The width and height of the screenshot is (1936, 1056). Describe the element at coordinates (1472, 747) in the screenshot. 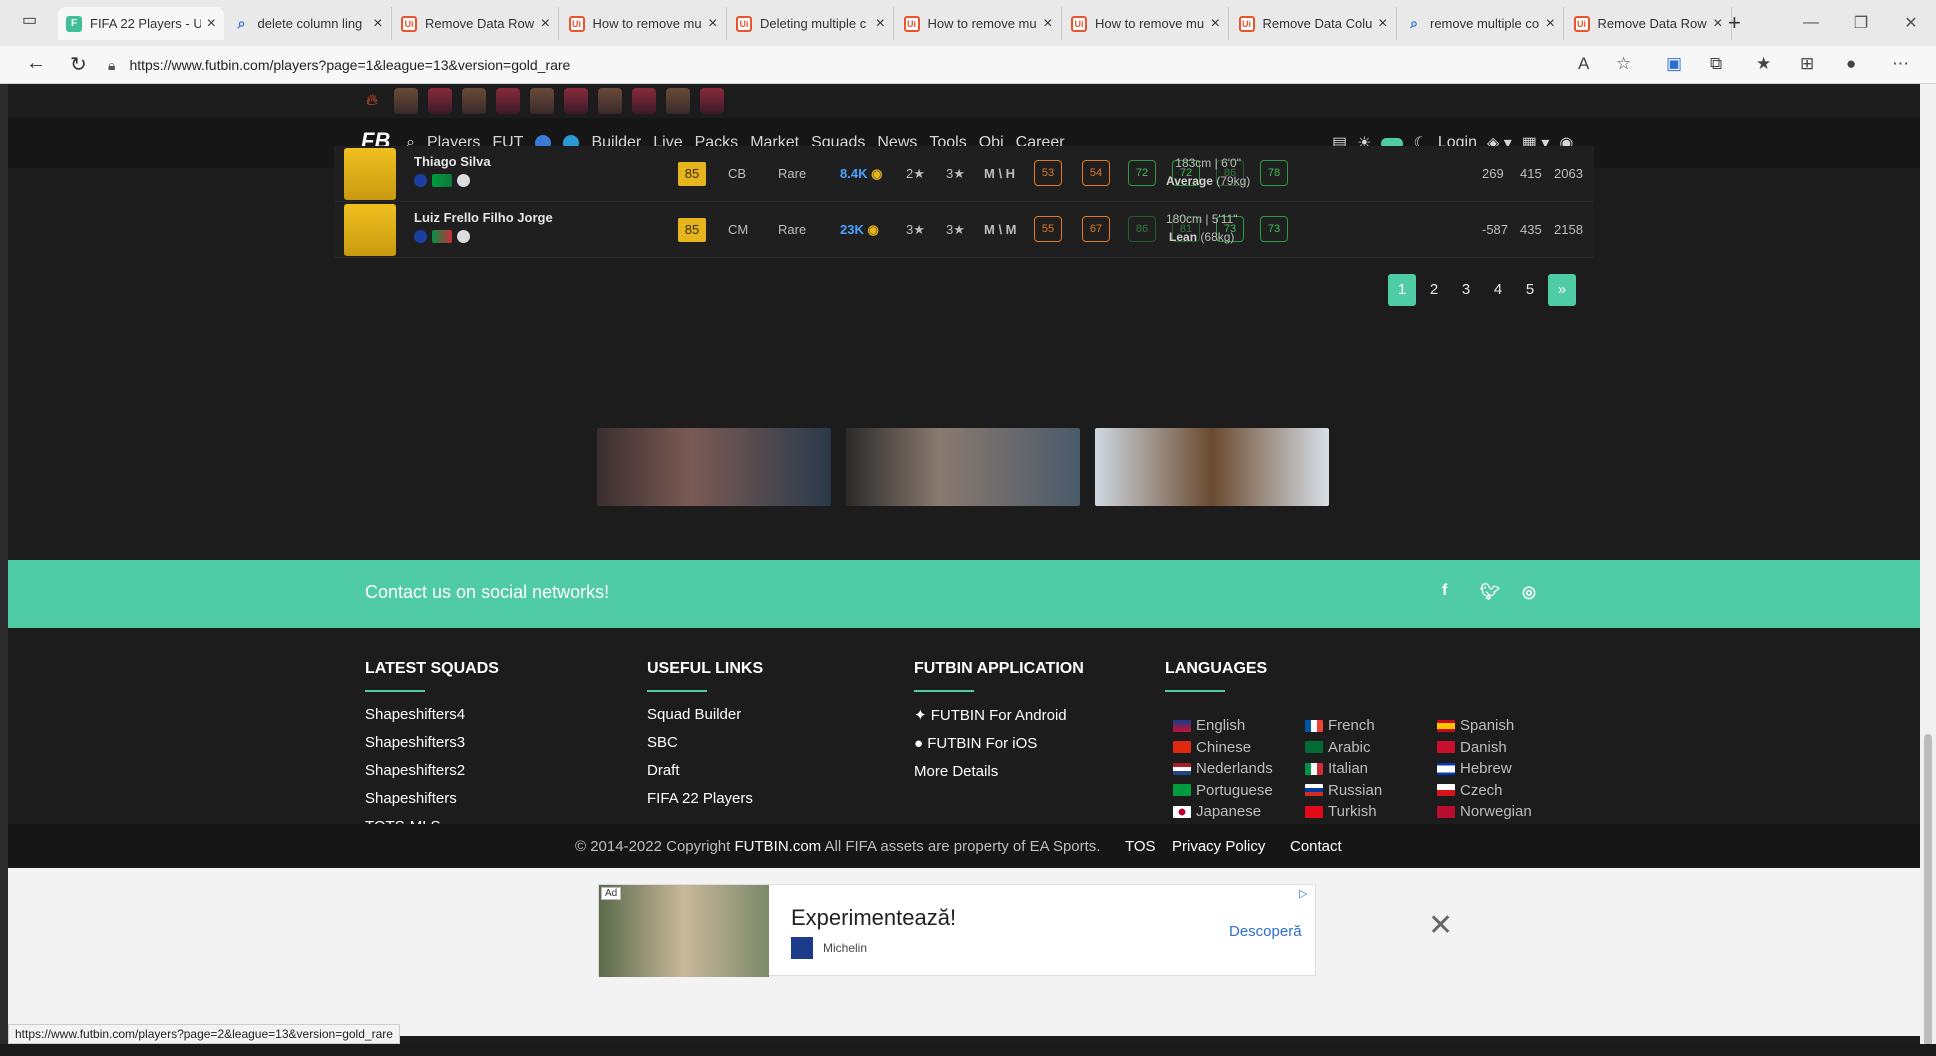

I see `language-link-danish: Danish` at that location.